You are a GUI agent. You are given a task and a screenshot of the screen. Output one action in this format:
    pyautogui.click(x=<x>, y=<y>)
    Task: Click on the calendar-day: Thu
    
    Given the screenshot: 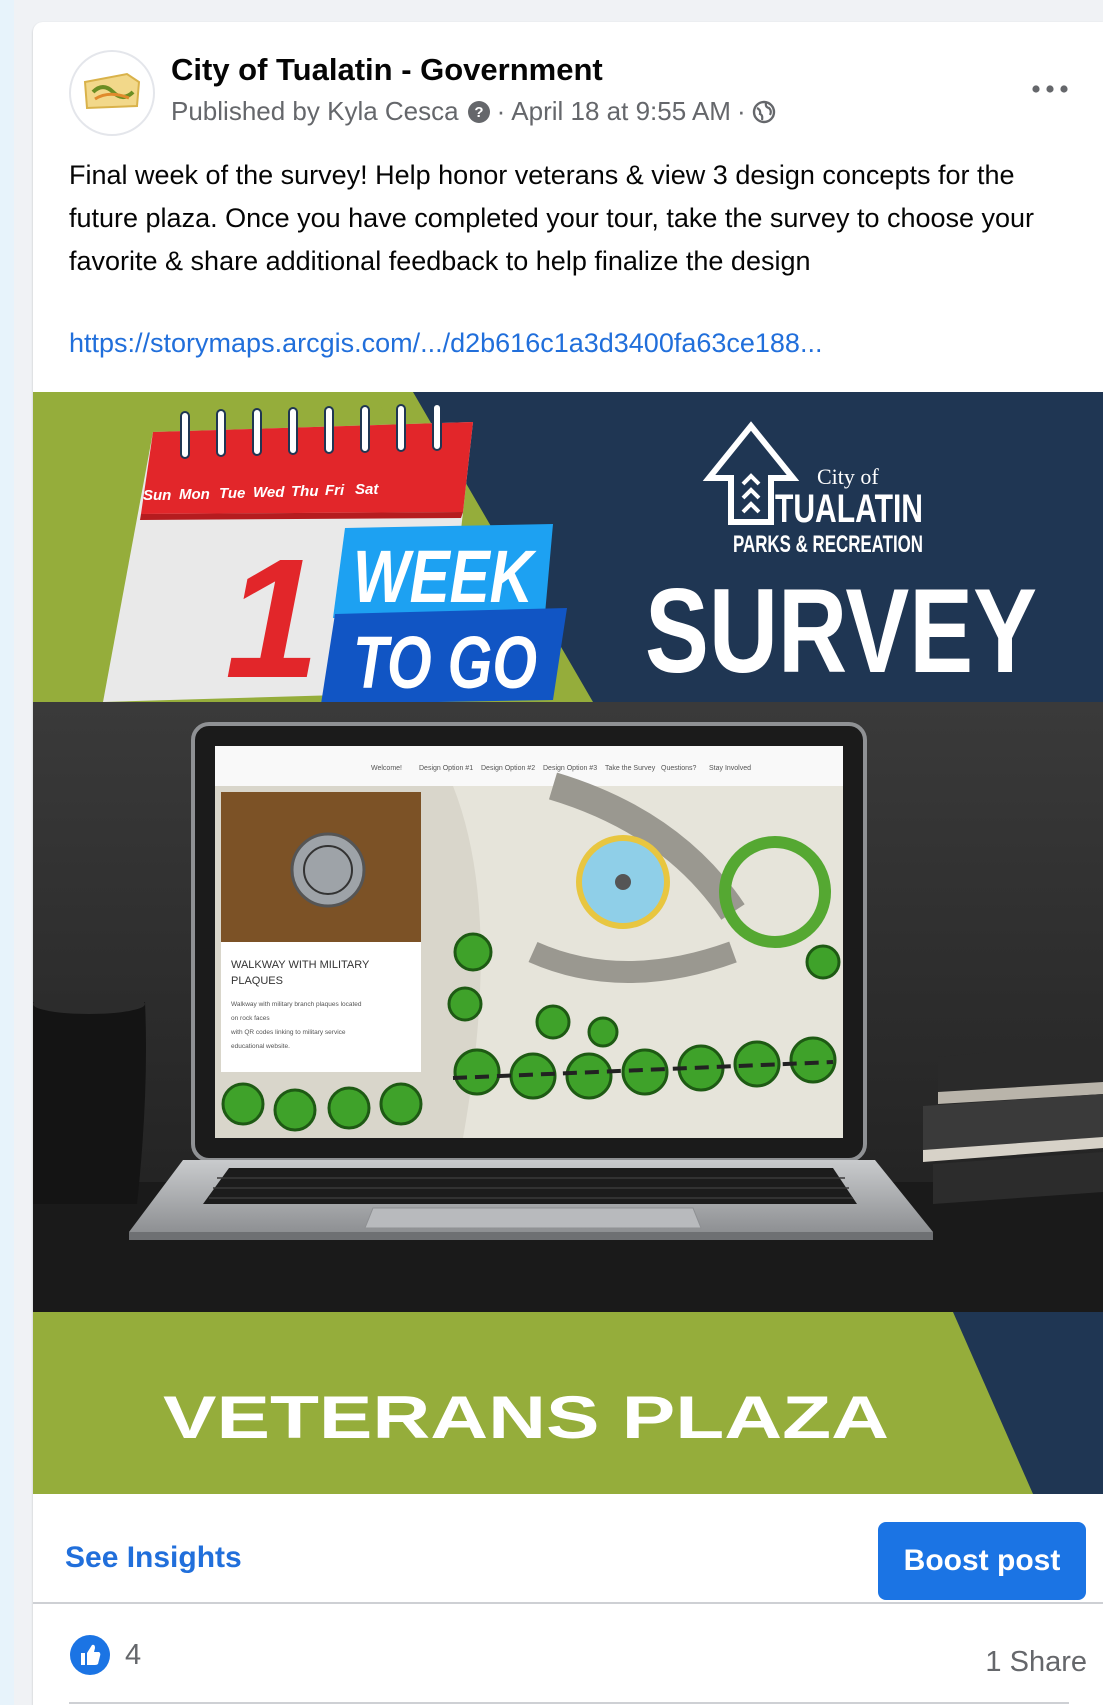 What is the action you would take?
    pyautogui.click(x=305, y=491)
    